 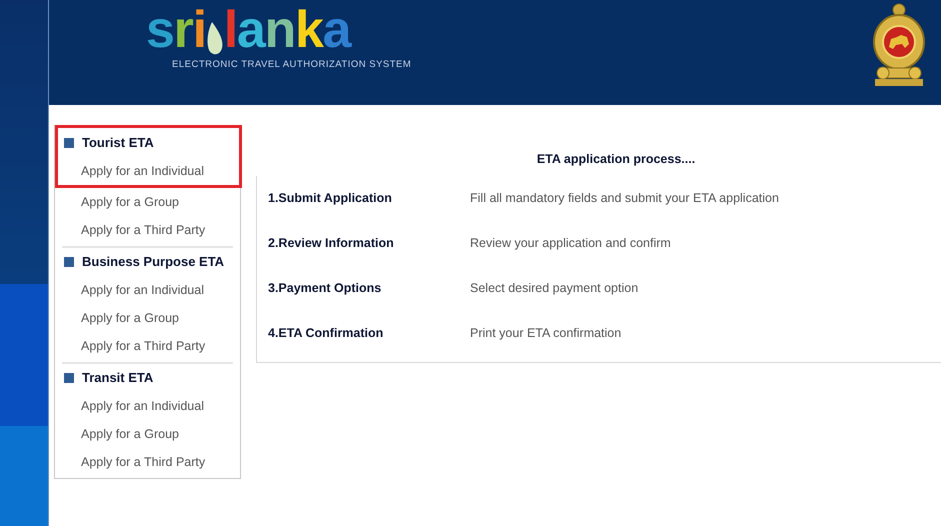 I want to click on step-name: 4.ETA Confirmation, so click(x=325, y=333).